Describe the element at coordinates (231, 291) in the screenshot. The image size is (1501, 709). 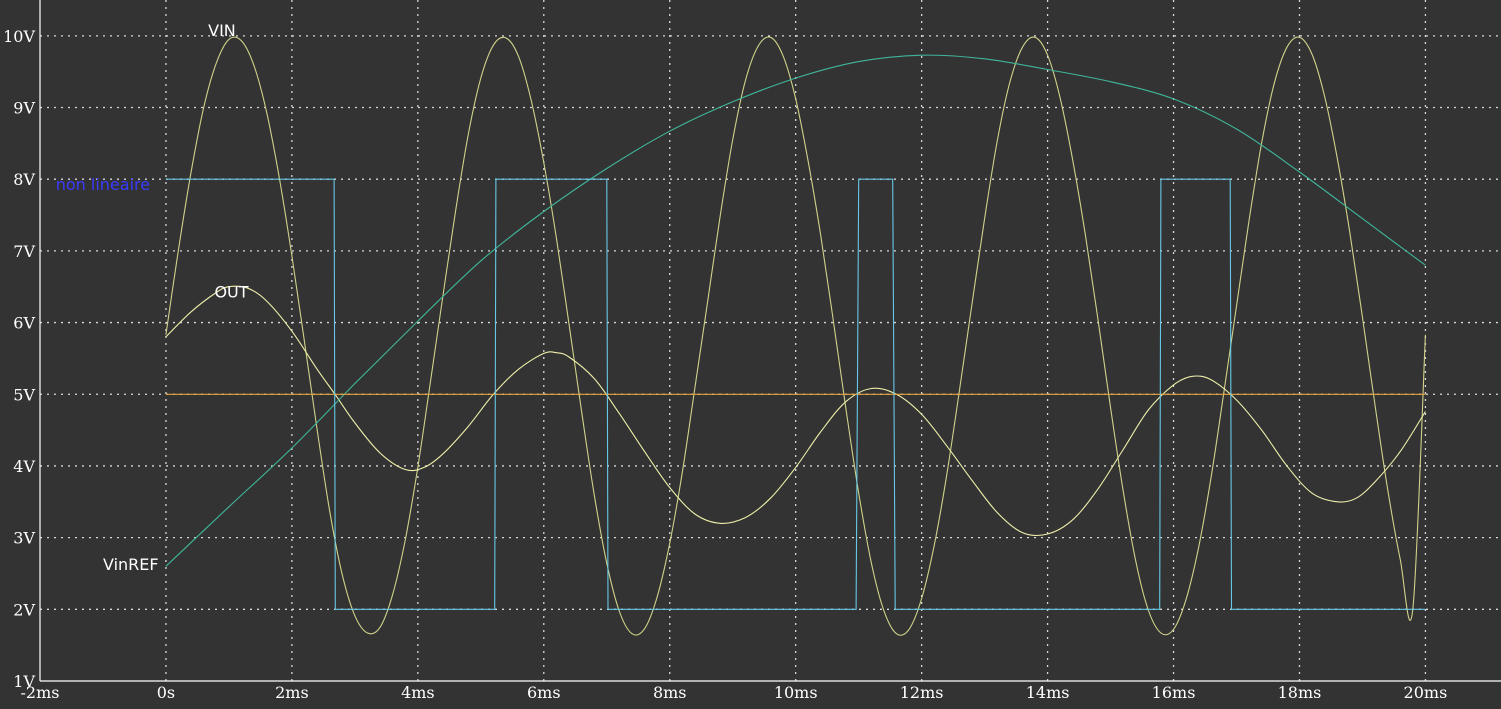
I see `trace-label-out: OUT` at that location.